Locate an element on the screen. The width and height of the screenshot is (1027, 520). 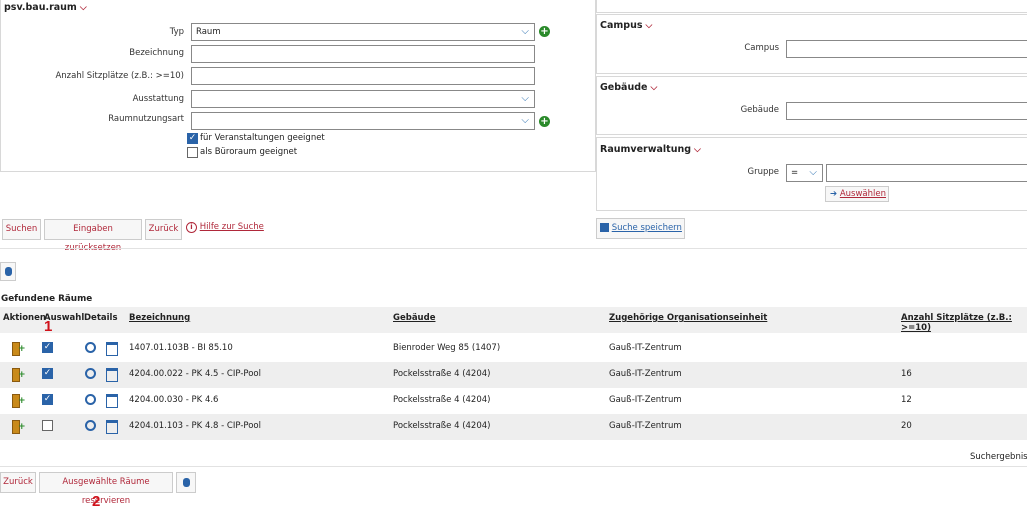
veranstaltungen-checkbox: ✓ is located at coordinates (192, 138).